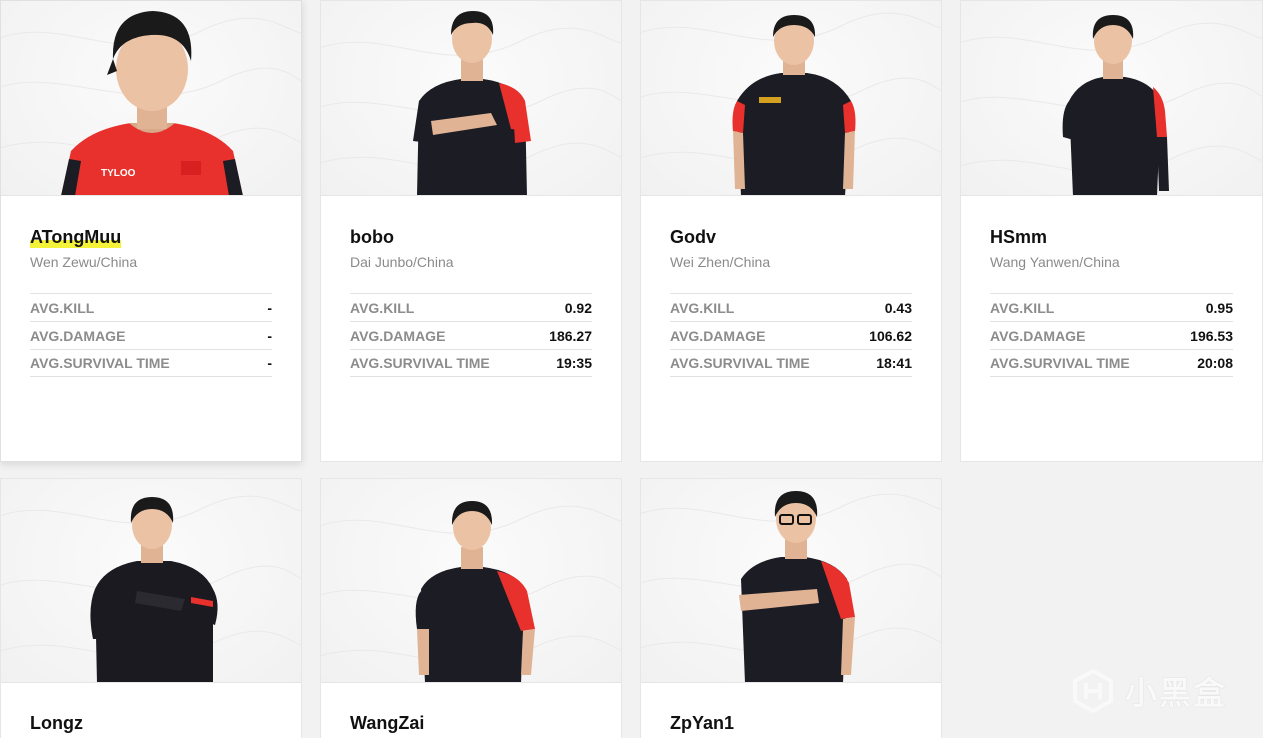  I want to click on stat-value: 19:35, so click(574, 363).